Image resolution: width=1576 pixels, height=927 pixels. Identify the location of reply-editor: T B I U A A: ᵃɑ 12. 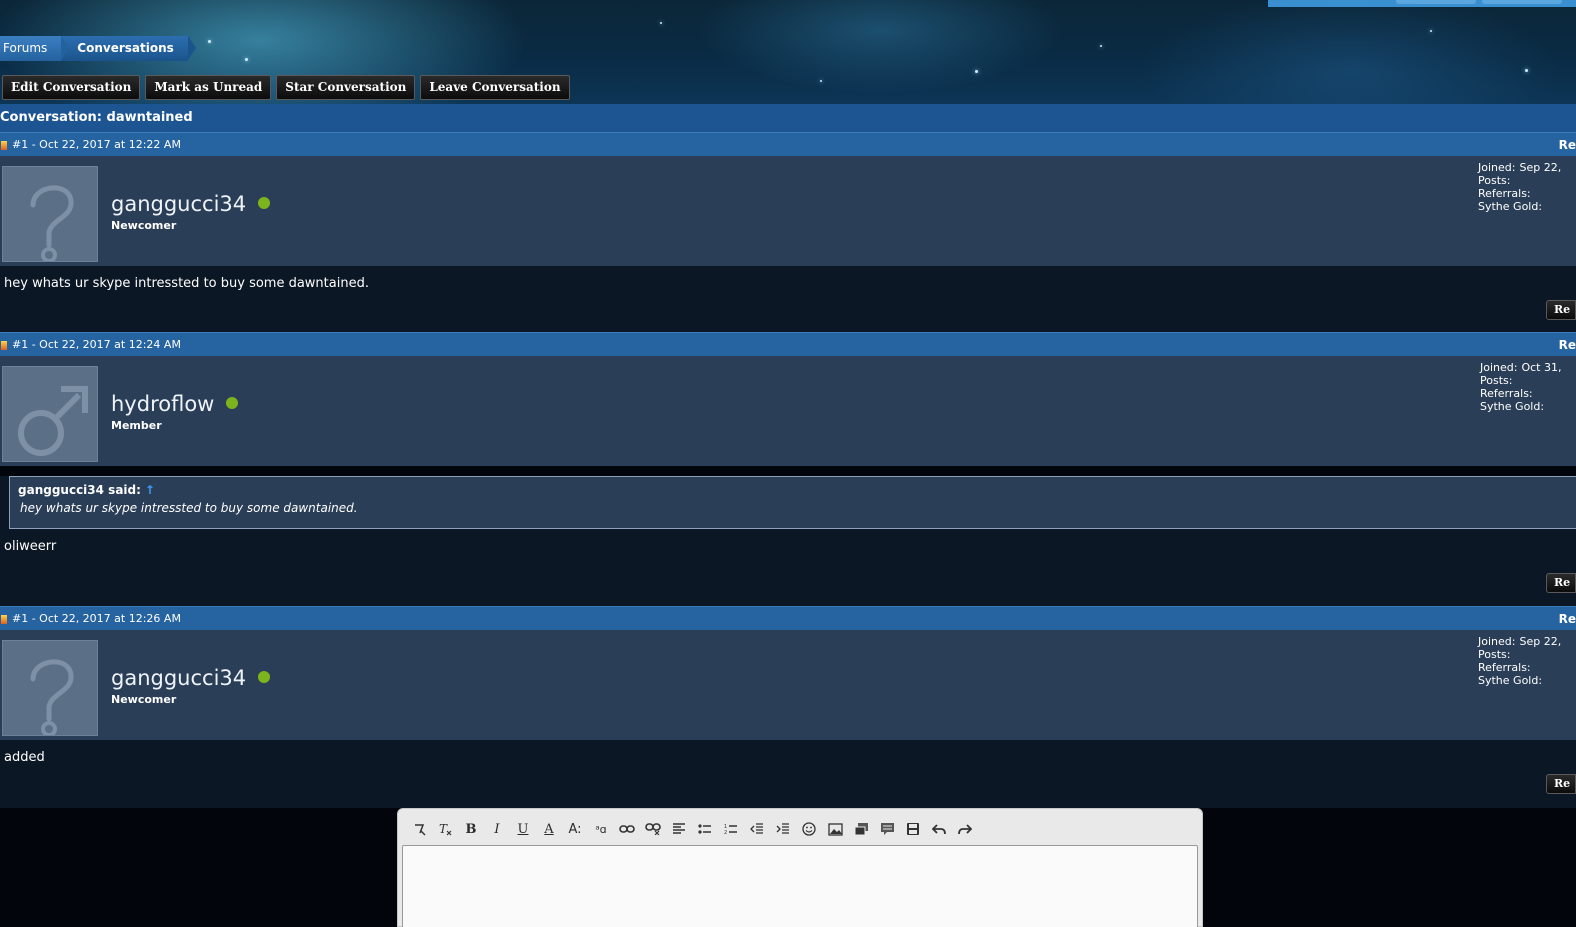
(800, 867).